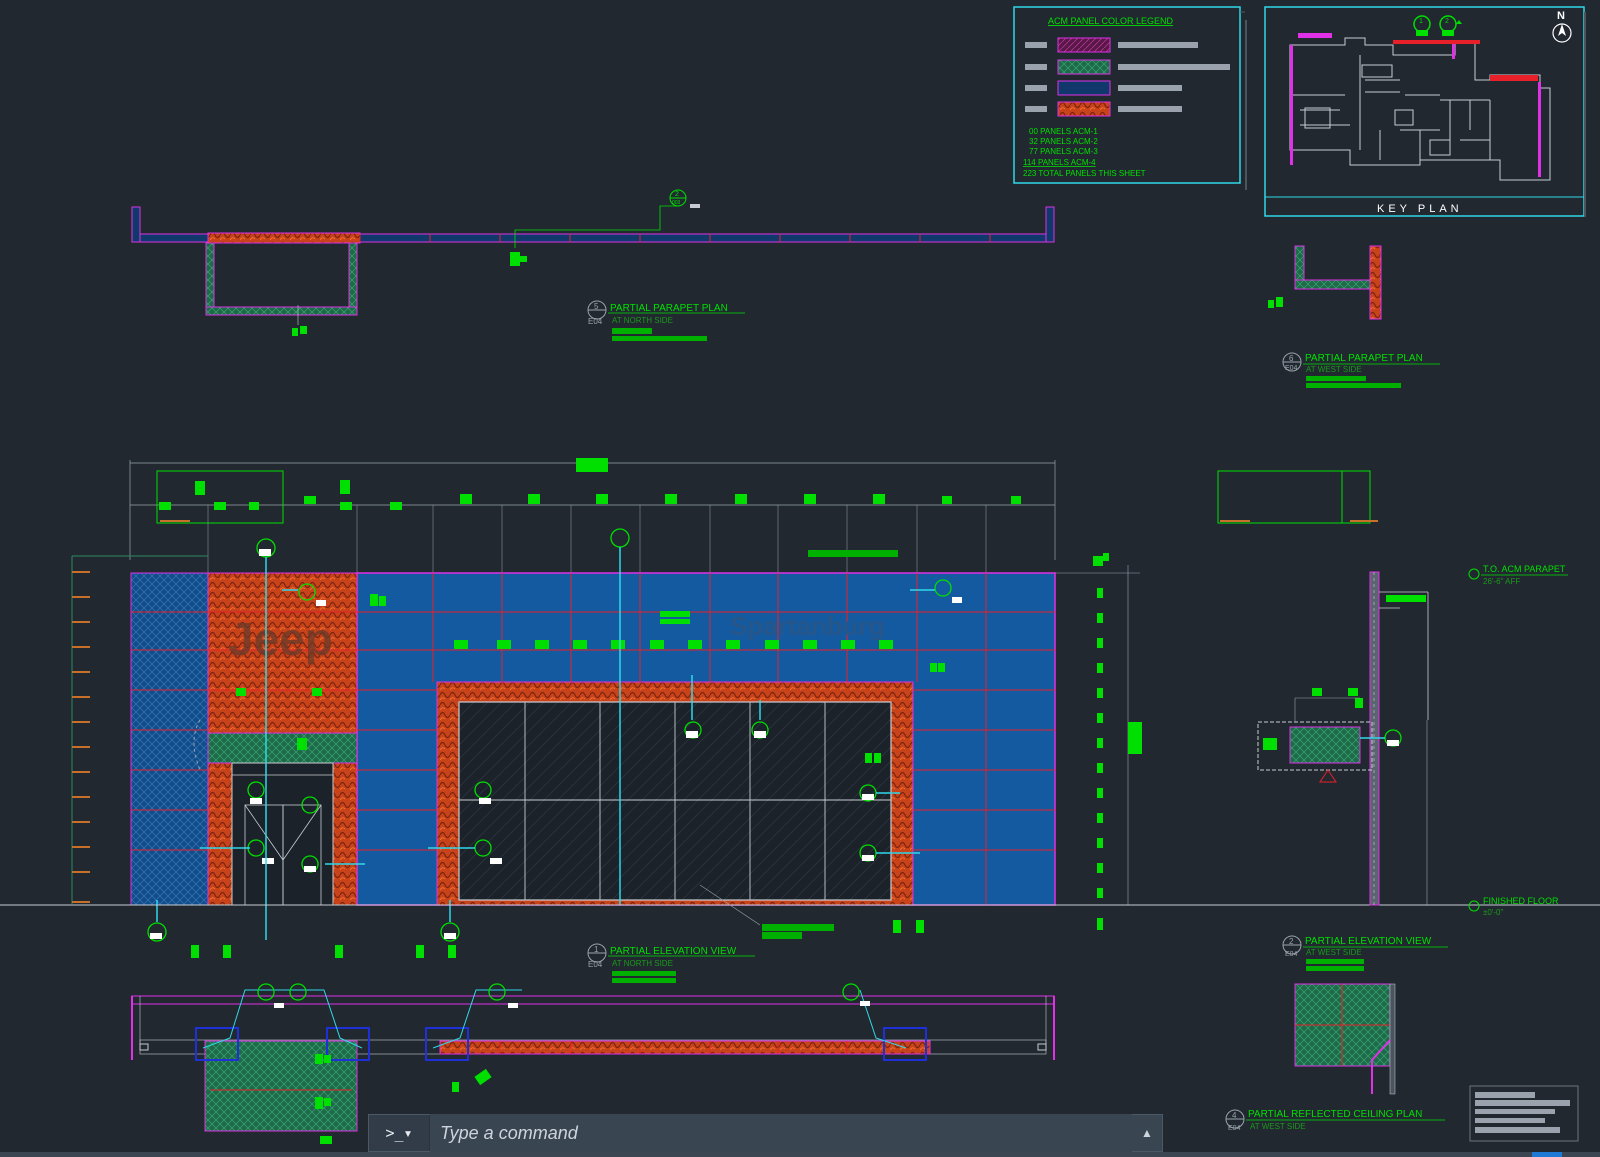 This screenshot has height=1157, width=1600. I want to click on key-plan-building-outline, so click(1420, 109).